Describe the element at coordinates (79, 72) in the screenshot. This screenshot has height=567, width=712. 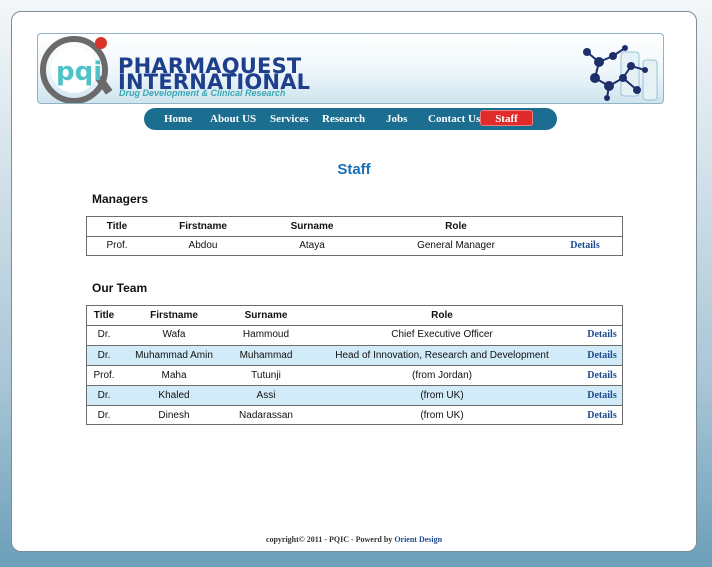
I see `logo-letters: pqi` at that location.